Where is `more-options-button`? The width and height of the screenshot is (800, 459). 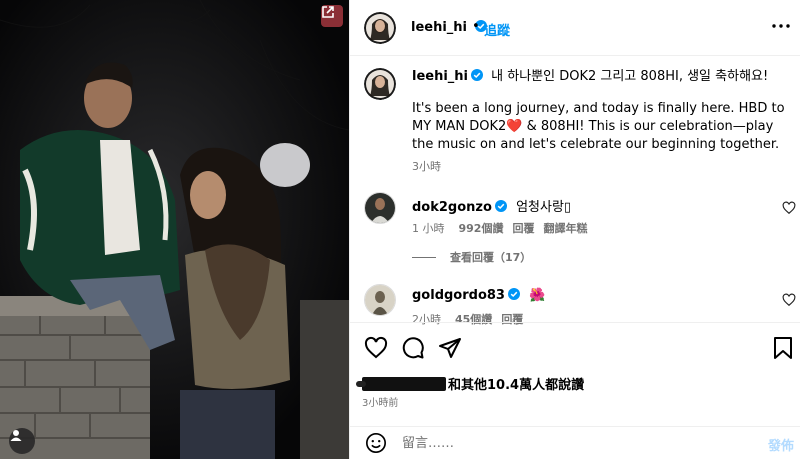 more-options-button is located at coordinates (781, 26).